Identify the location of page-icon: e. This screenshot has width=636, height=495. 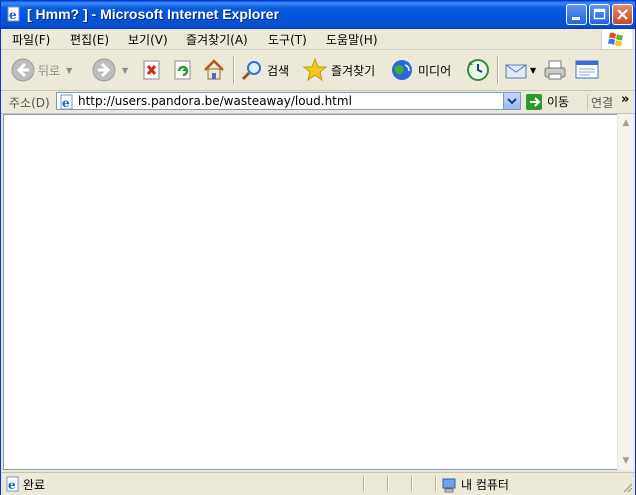
(67, 103).